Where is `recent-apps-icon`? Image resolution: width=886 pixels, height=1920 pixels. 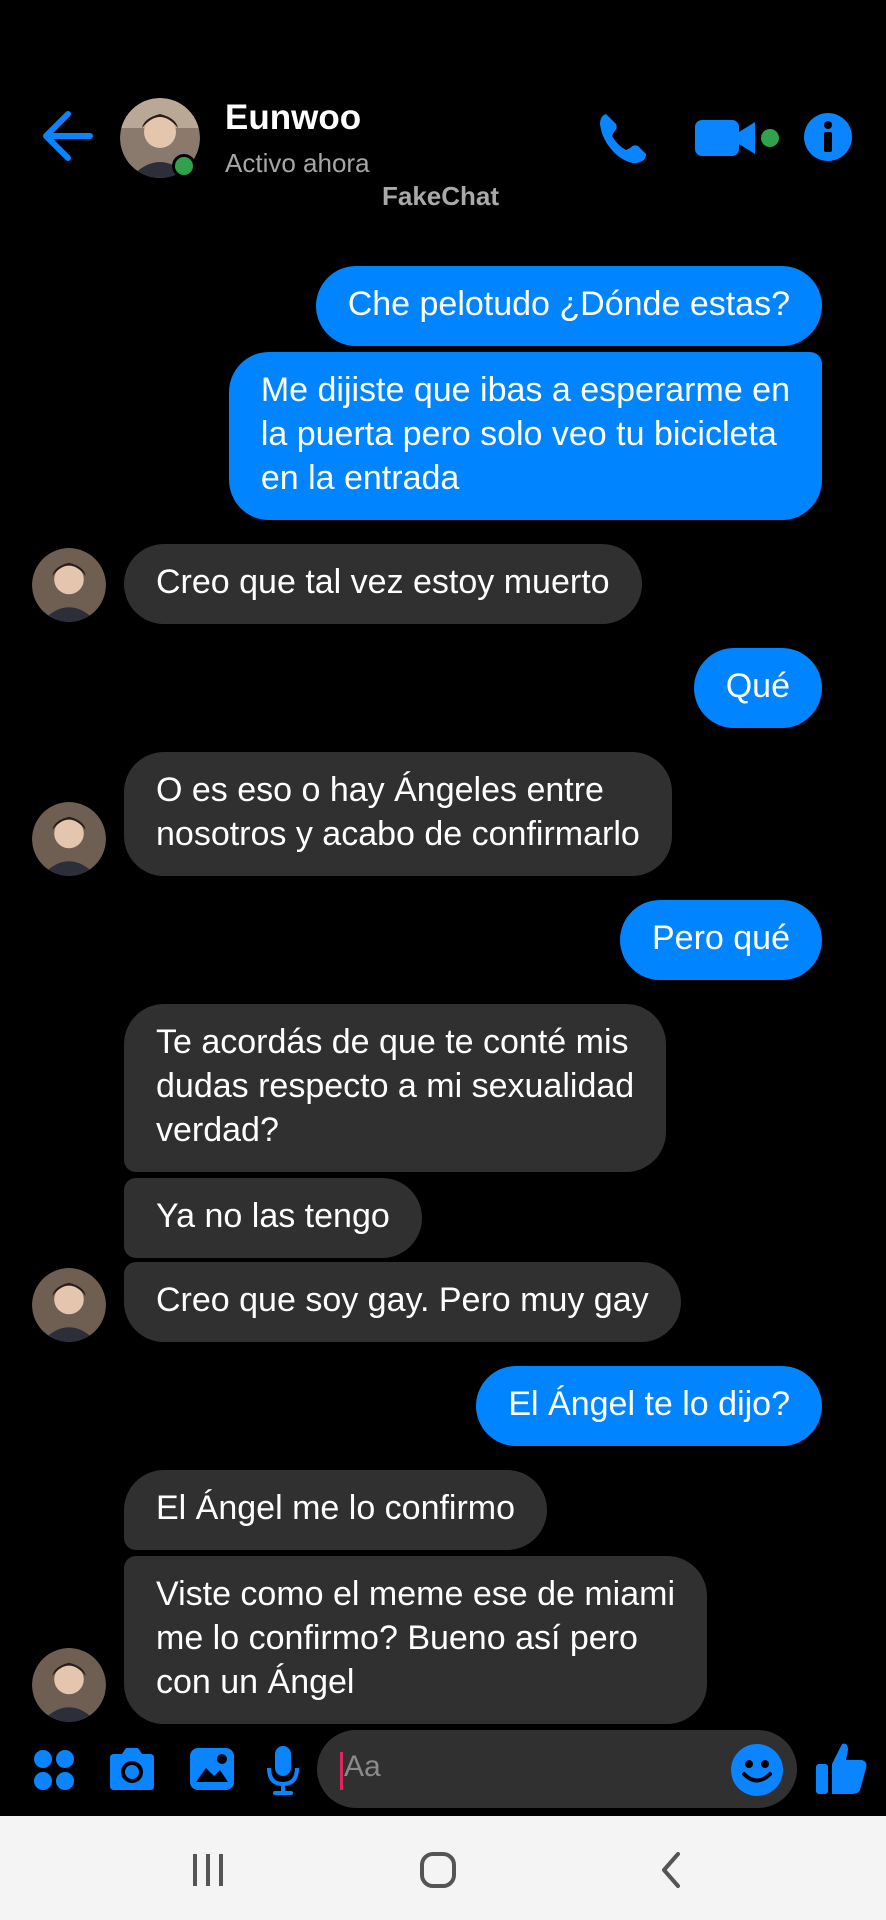
recent-apps-icon is located at coordinates (208, 1870).